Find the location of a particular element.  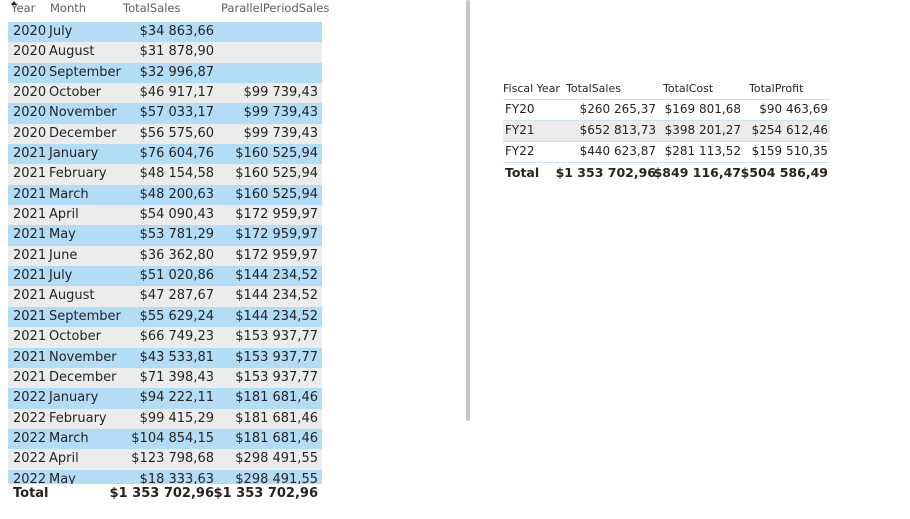

cell-total-cost: $281 113,52 is located at coordinates (702, 151).